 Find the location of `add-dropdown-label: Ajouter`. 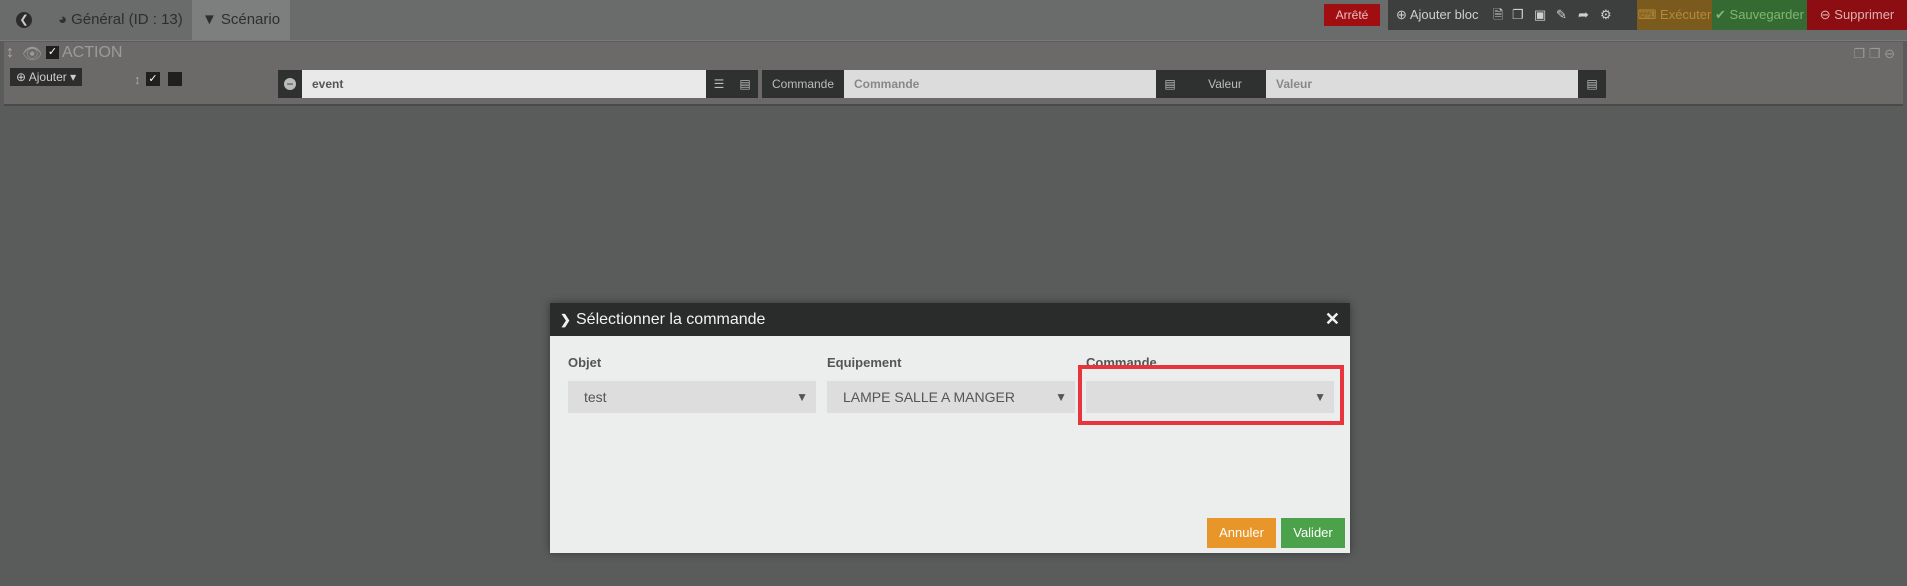

add-dropdown-label: Ajouter is located at coordinates (47, 77).